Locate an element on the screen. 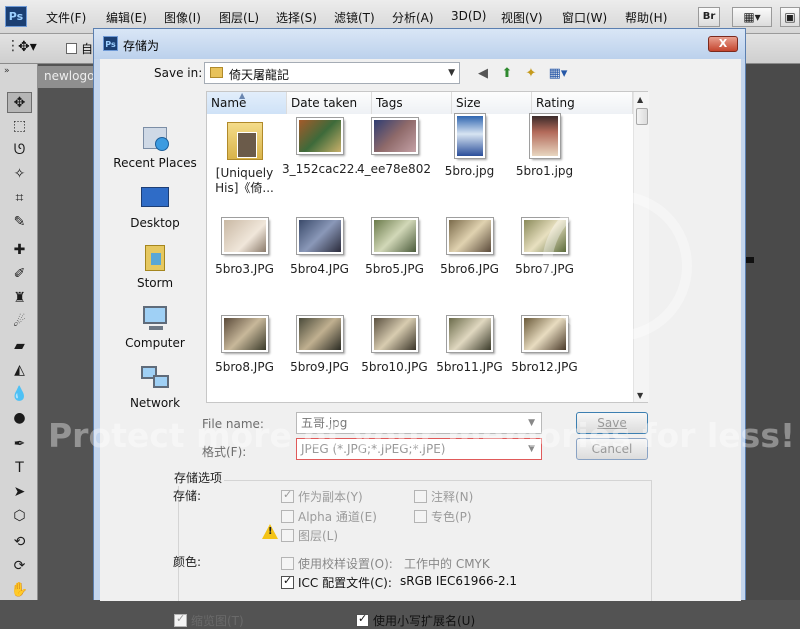  menu-help: 帮助(H) is located at coordinates (646, 17).